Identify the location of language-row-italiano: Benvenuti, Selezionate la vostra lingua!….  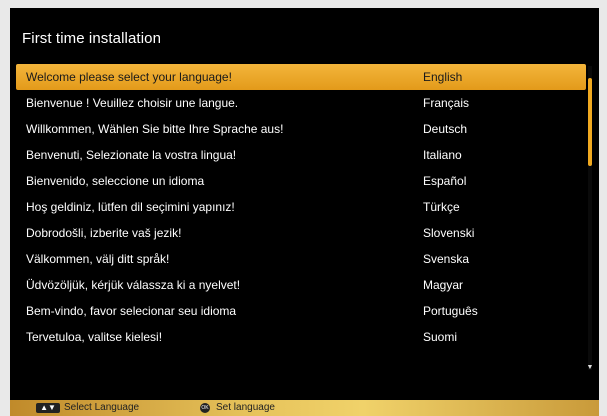
(301, 155).